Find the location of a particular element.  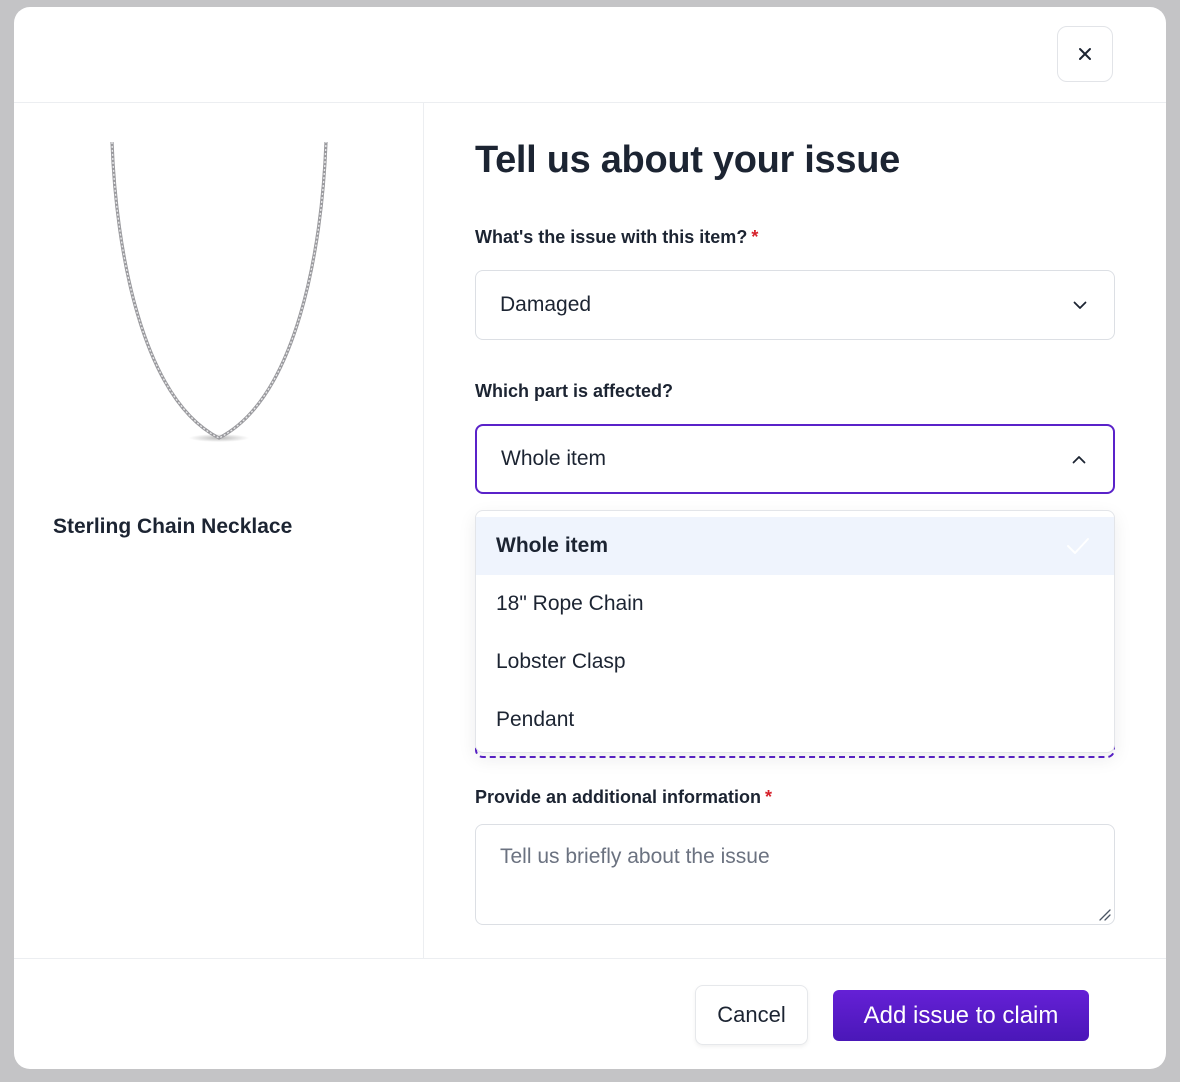

part-select-value: Whole item is located at coordinates (554, 458).